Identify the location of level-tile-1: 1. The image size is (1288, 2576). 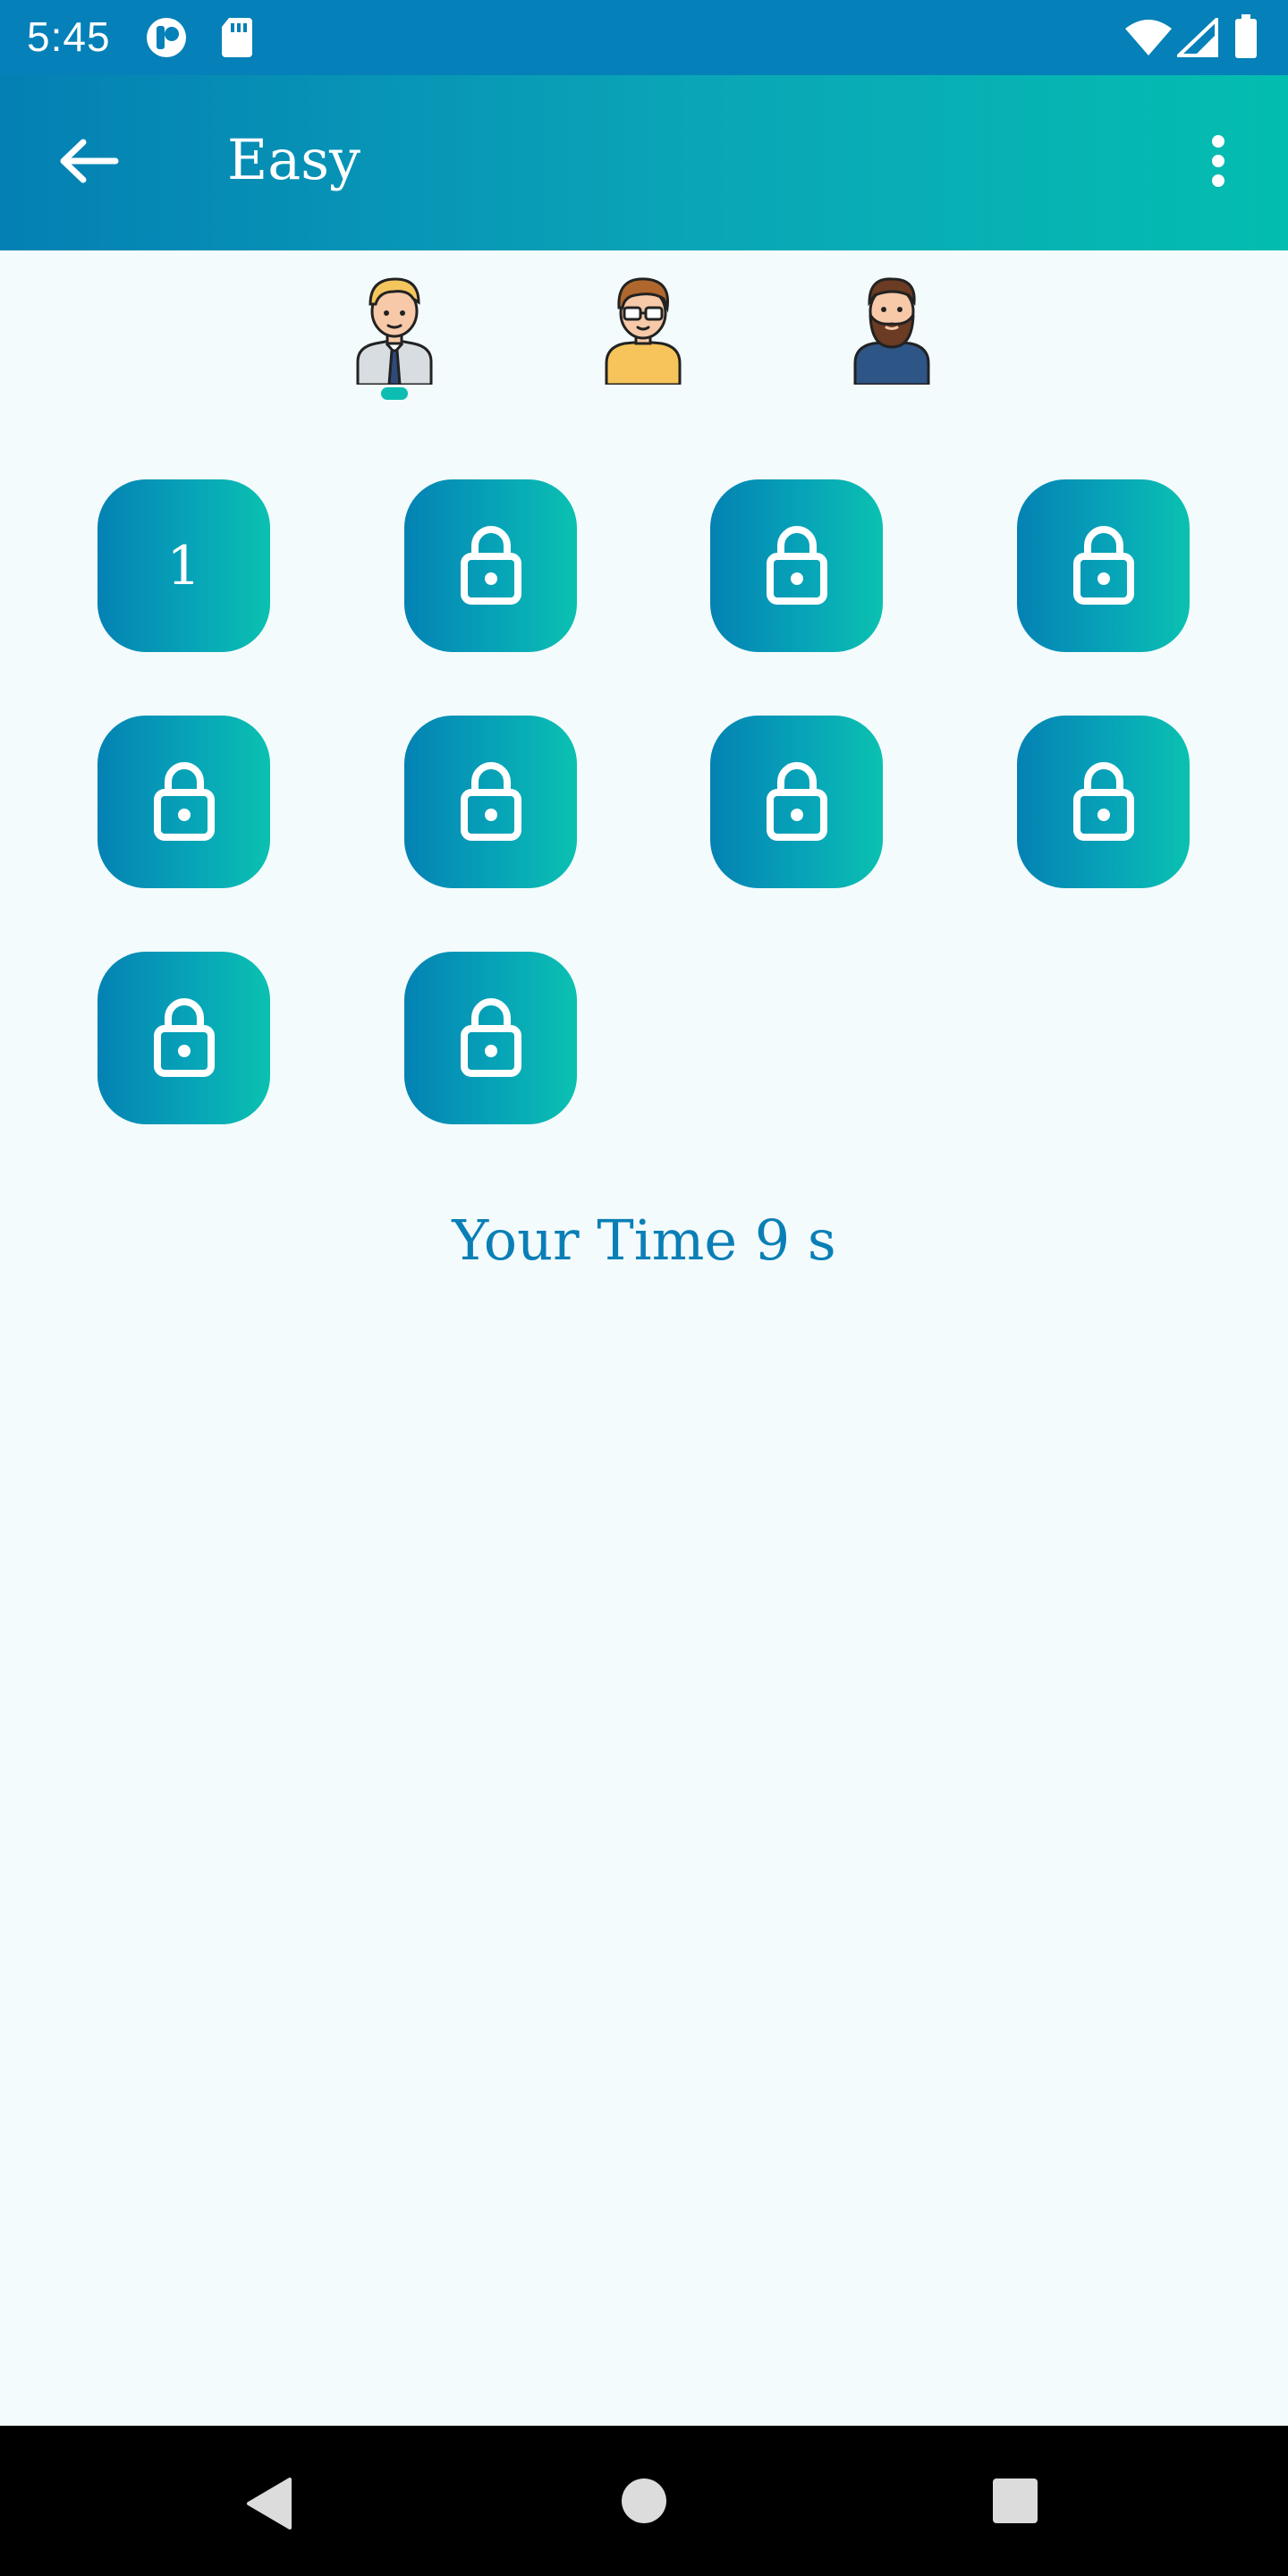
(183, 565).